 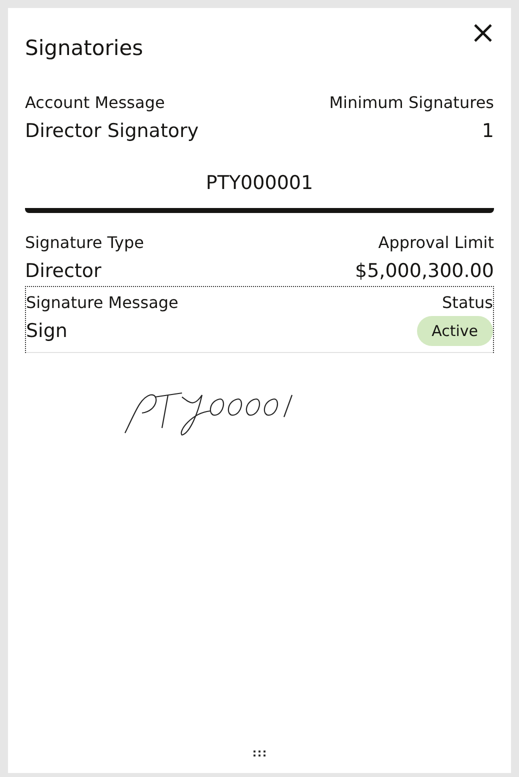 What do you see at coordinates (483, 33) in the screenshot?
I see `close-icon` at bounding box center [483, 33].